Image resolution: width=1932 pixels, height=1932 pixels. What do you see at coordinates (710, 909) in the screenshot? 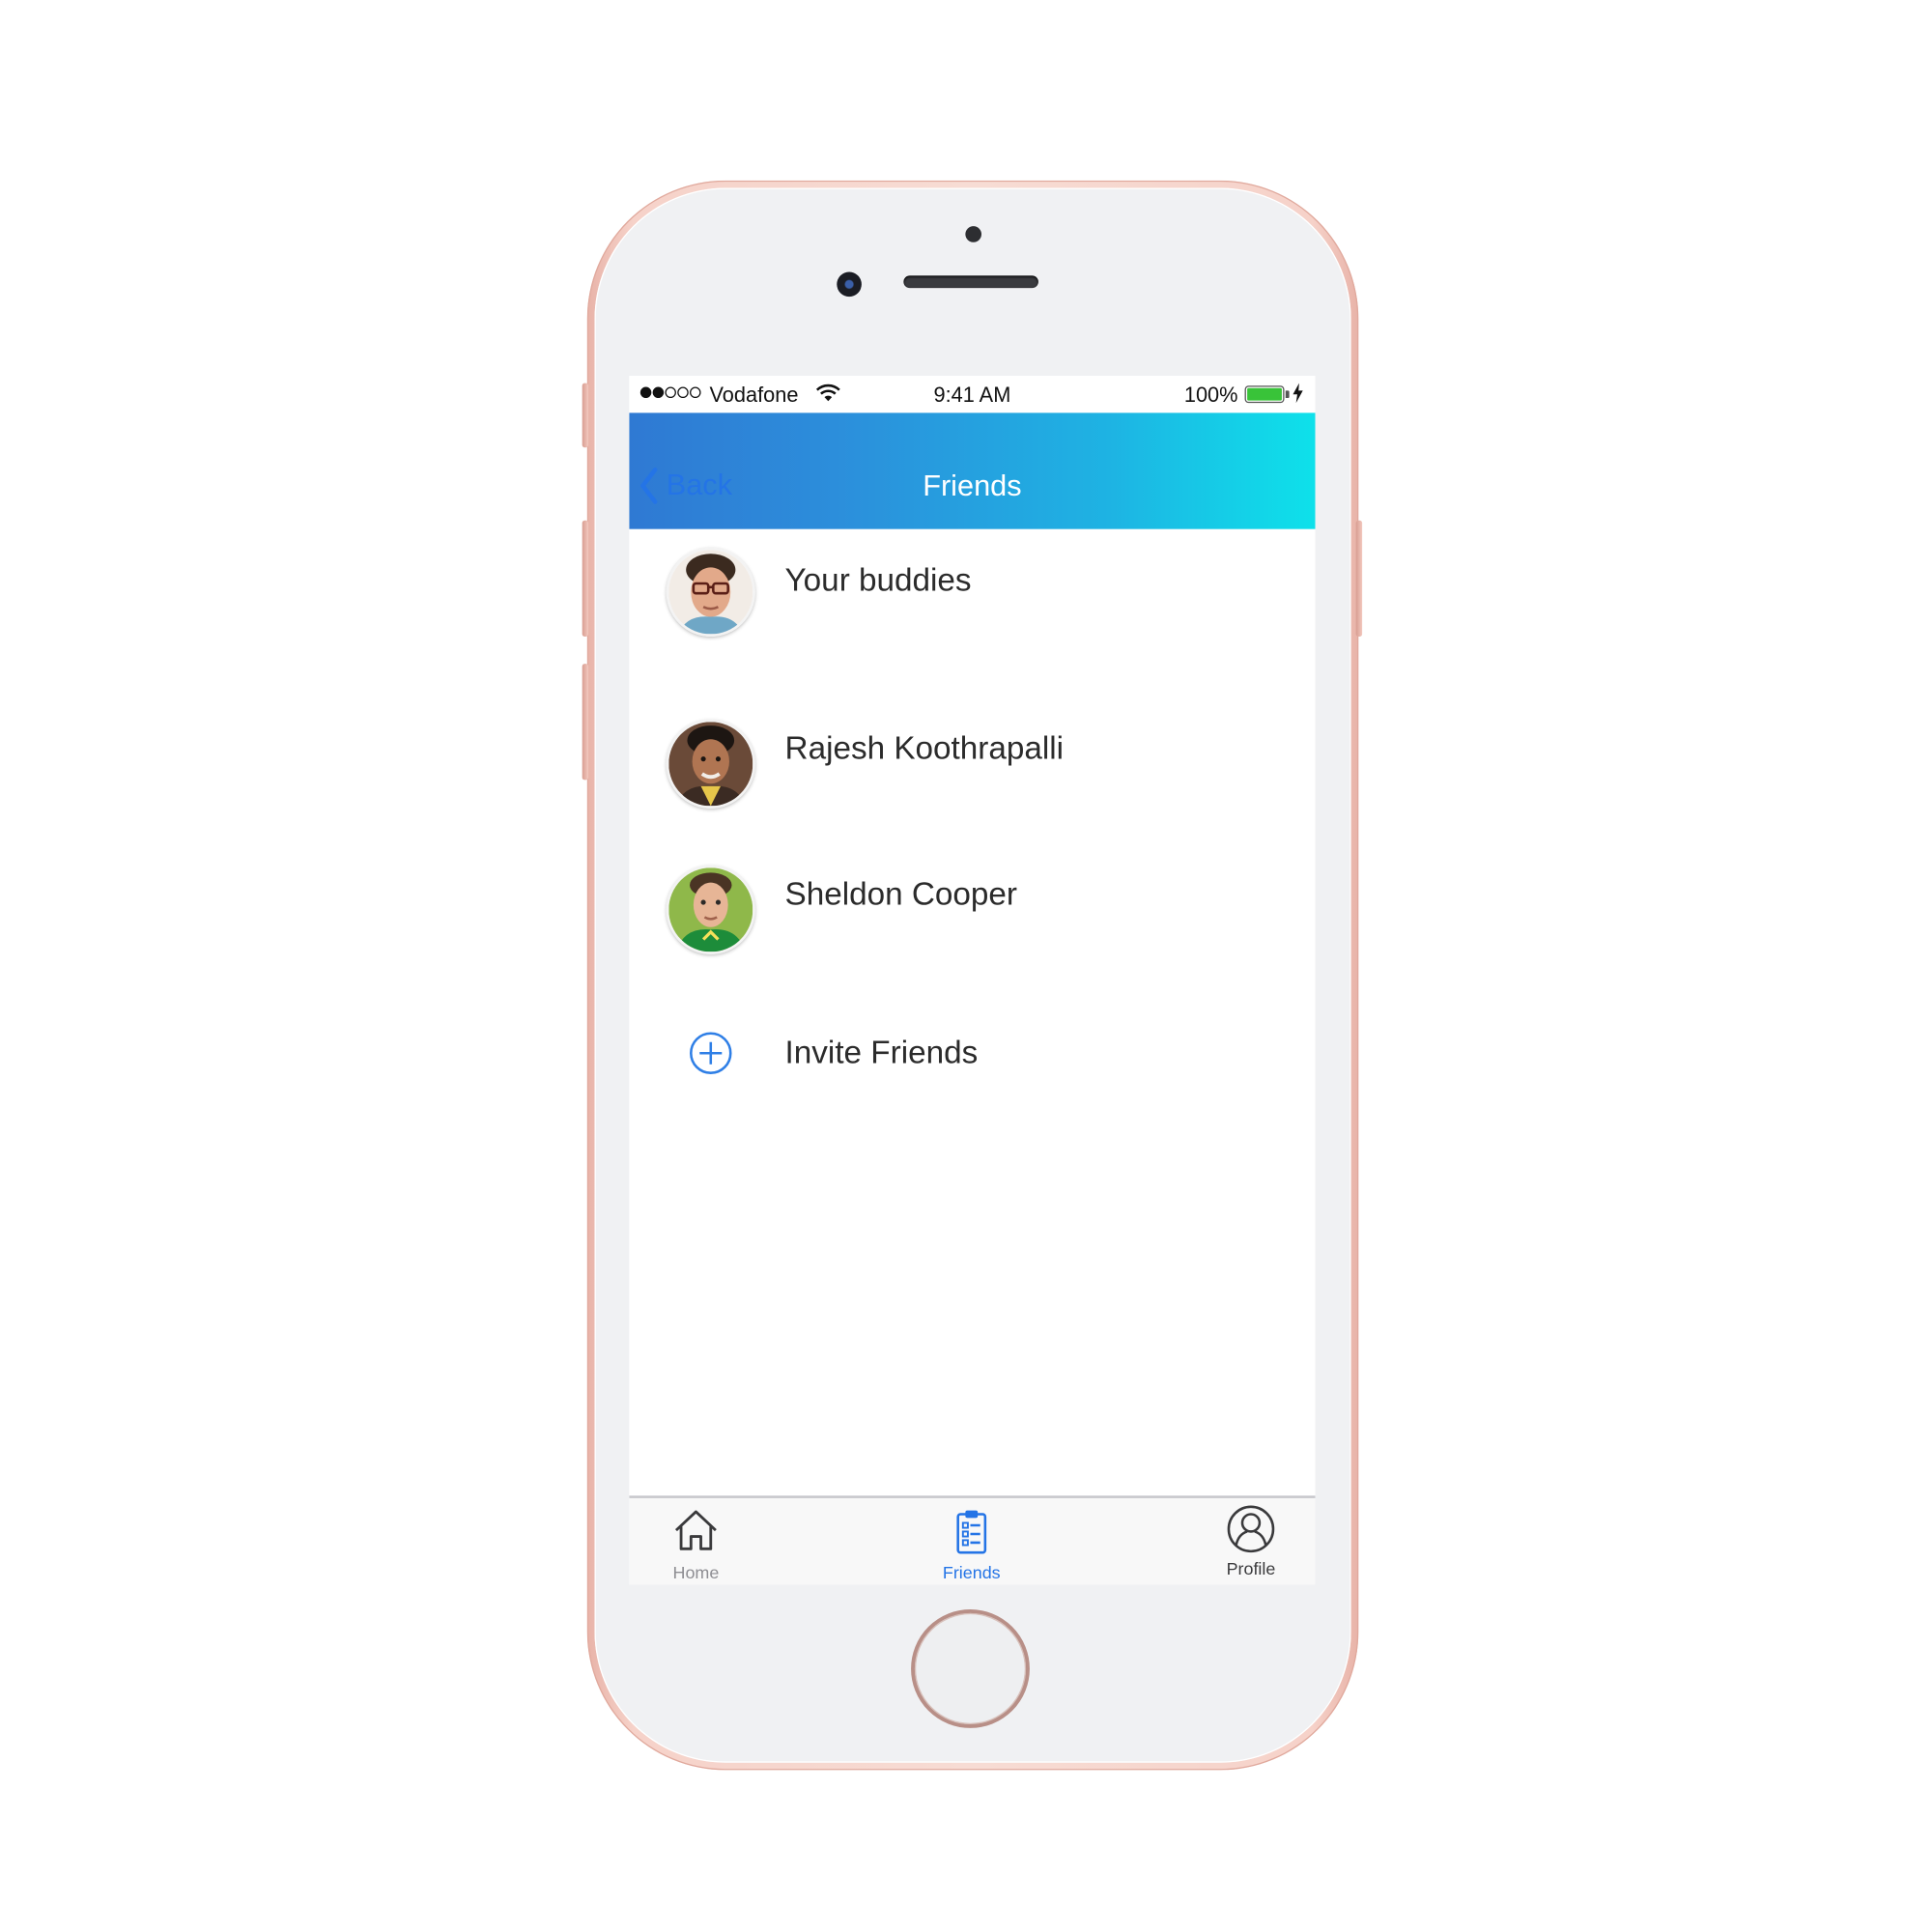
I see `sheldon-avatar` at bounding box center [710, 909].